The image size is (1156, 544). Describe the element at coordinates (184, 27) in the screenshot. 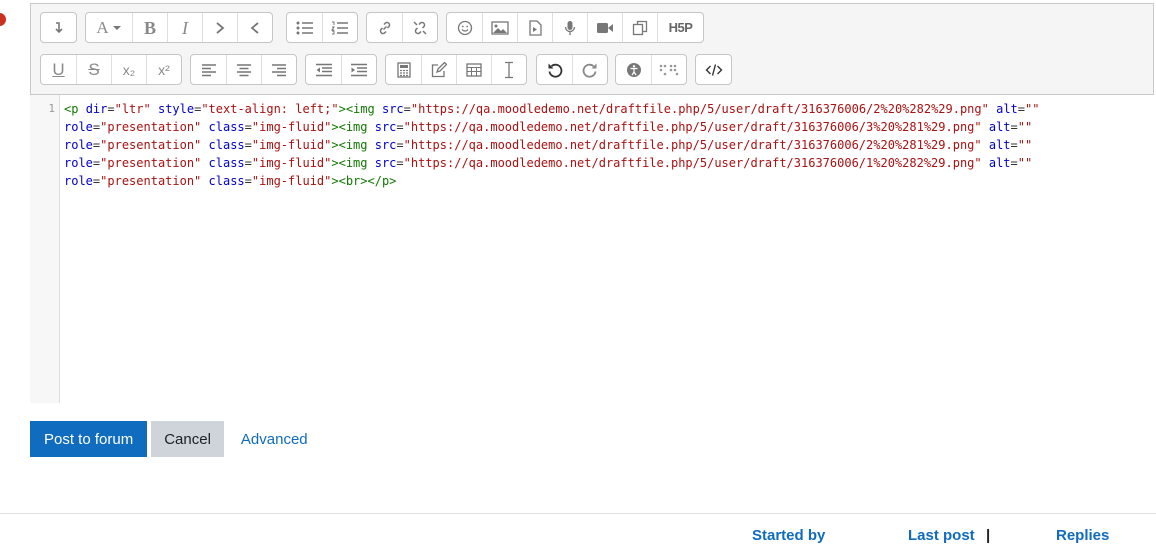

I see `italic-icon: I` at that location.